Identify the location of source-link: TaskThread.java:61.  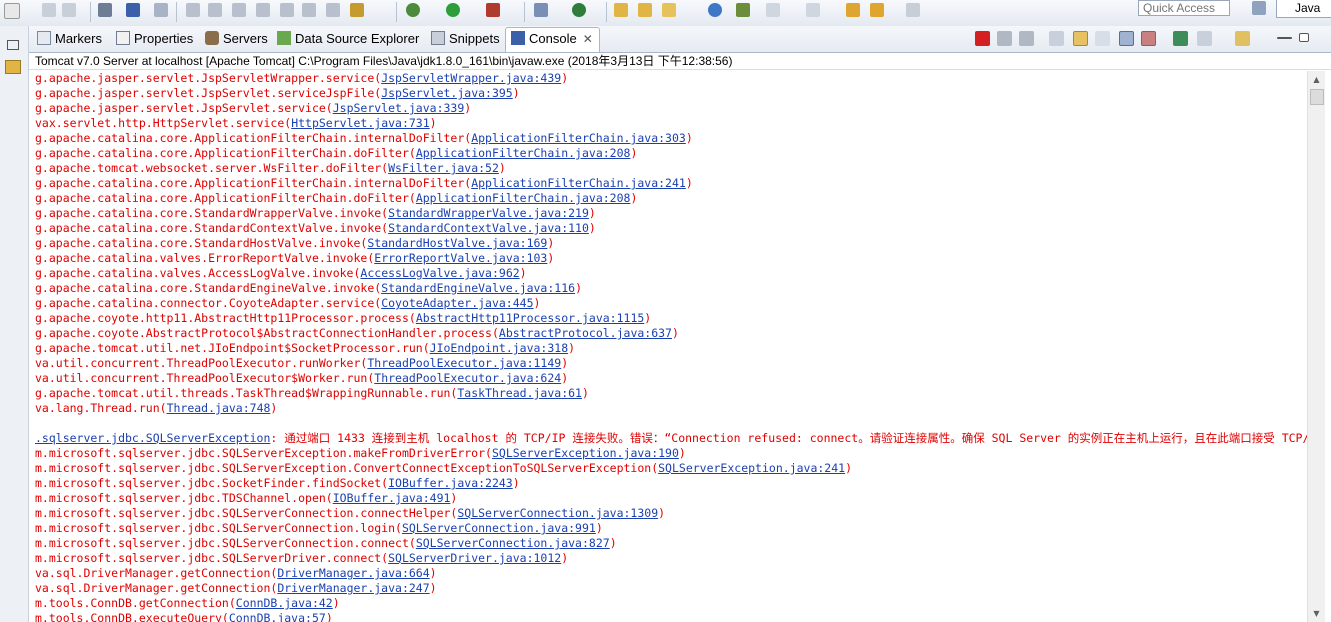
(519, 393).